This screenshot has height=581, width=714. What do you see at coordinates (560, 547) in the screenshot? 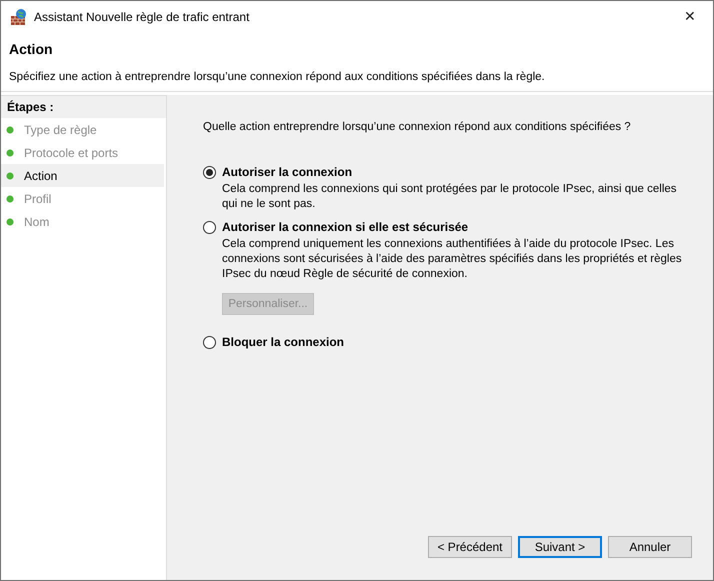
I see `wizard-button: Suivant >` at bounding box center [560, 547].